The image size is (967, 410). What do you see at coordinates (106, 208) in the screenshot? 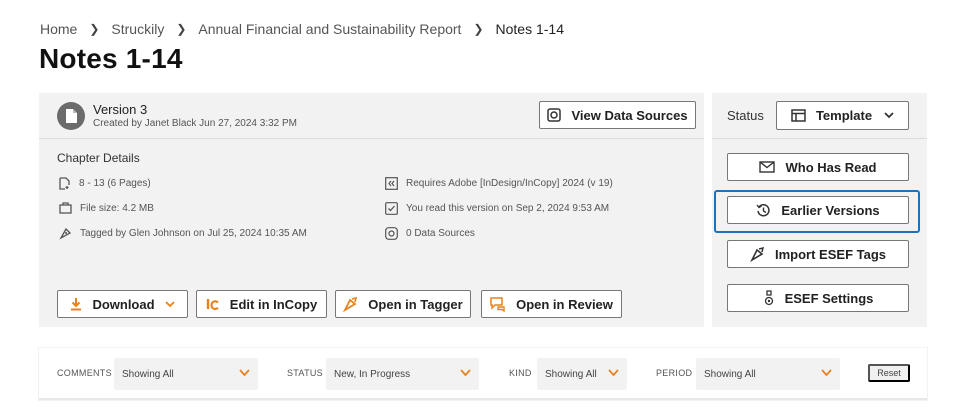
I see `detail-file-size: File size: 4.2 MB` at bounding box center [106, 208].